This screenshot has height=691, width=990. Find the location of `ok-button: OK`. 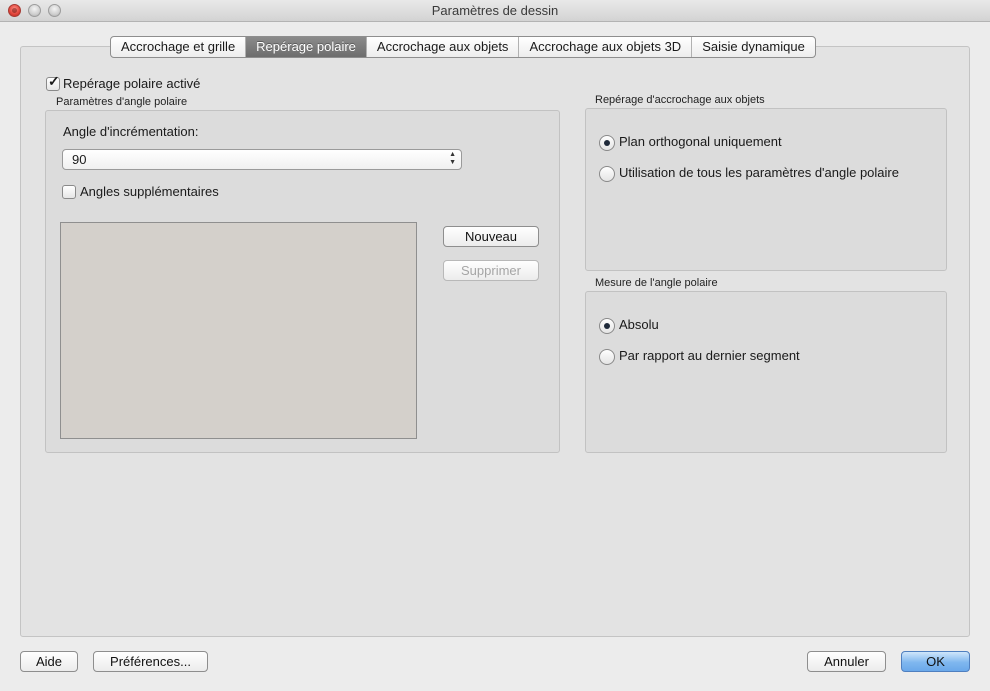

ok-button: OK is located at coordinates (935, 661).